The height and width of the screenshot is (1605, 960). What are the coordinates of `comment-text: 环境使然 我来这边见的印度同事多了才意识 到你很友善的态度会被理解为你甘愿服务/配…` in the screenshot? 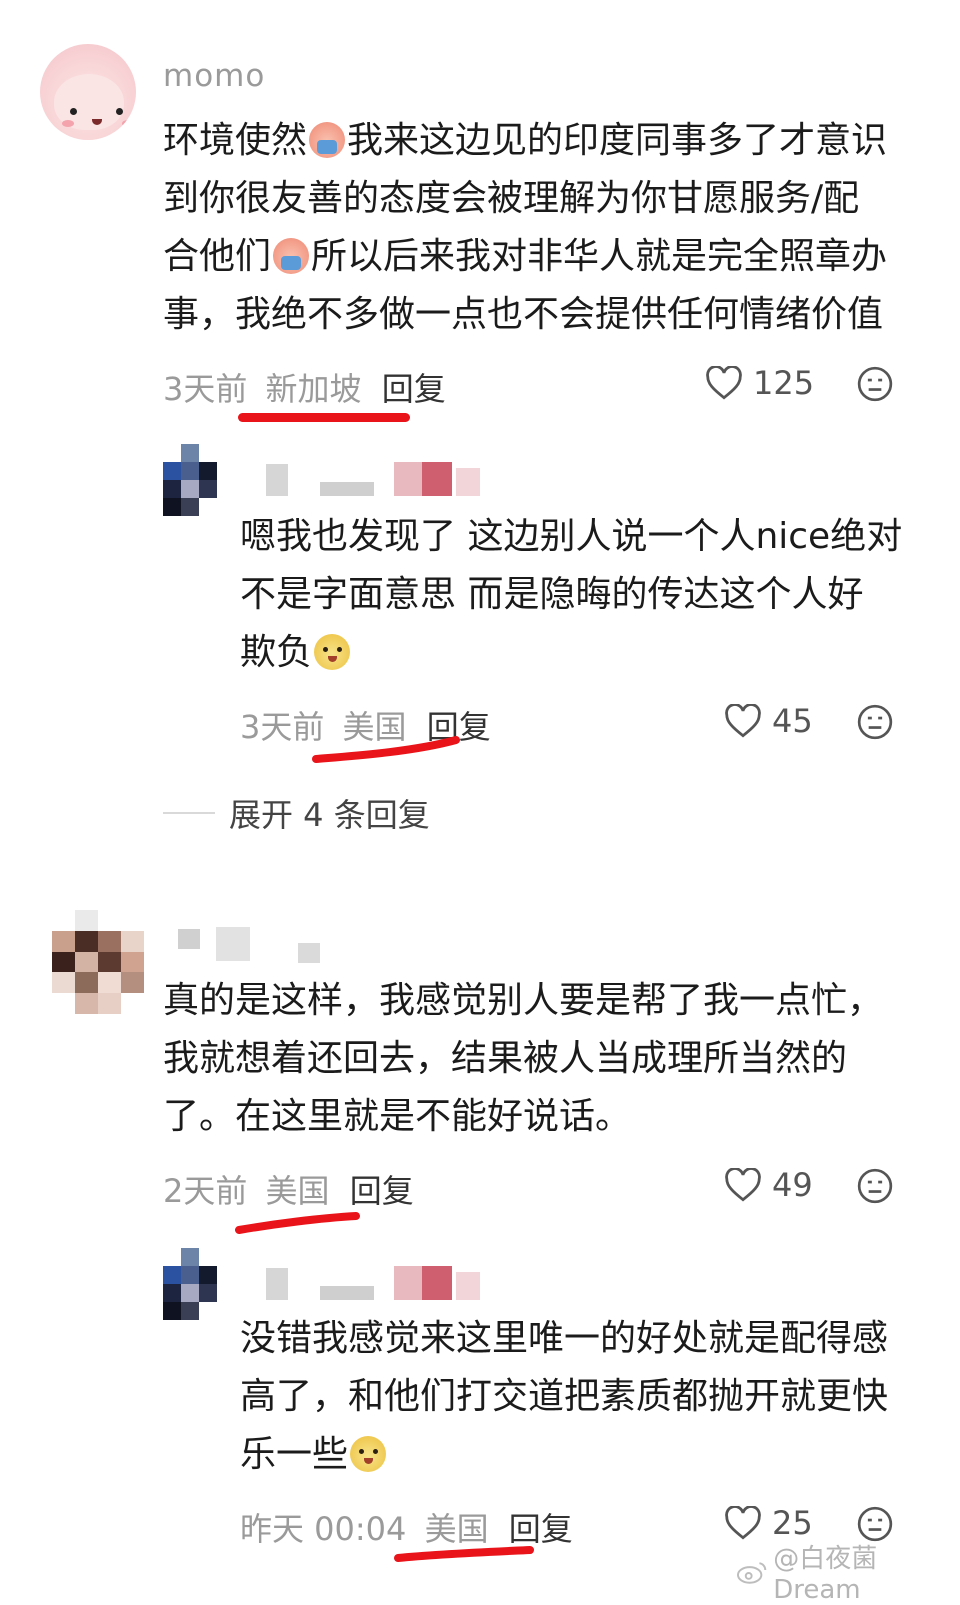 It's located at (525, 227).